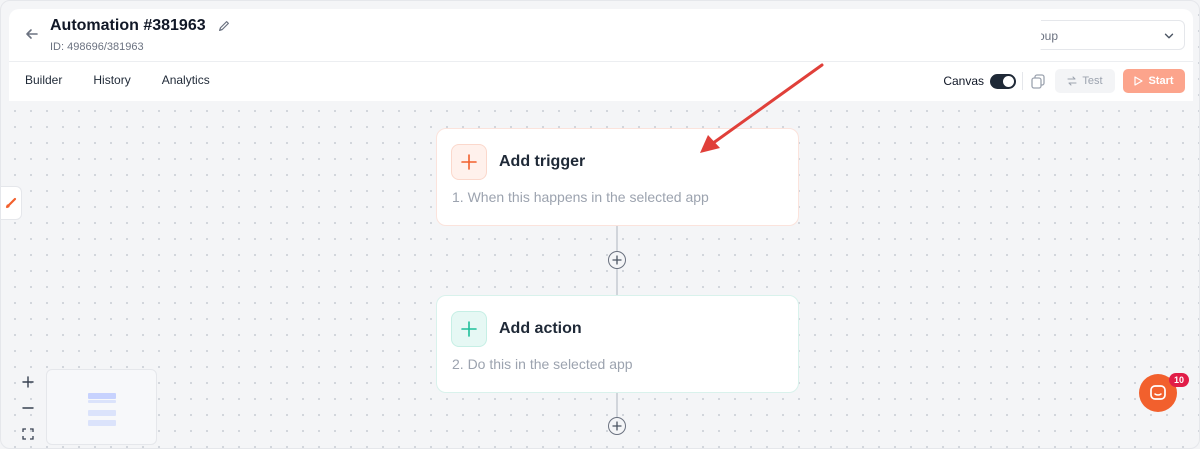 This screenshot has width=1200, height=449. Describe the element at coordinates (1158, 392) in the screenshot. I see `chat-bubble-icon` at that location.